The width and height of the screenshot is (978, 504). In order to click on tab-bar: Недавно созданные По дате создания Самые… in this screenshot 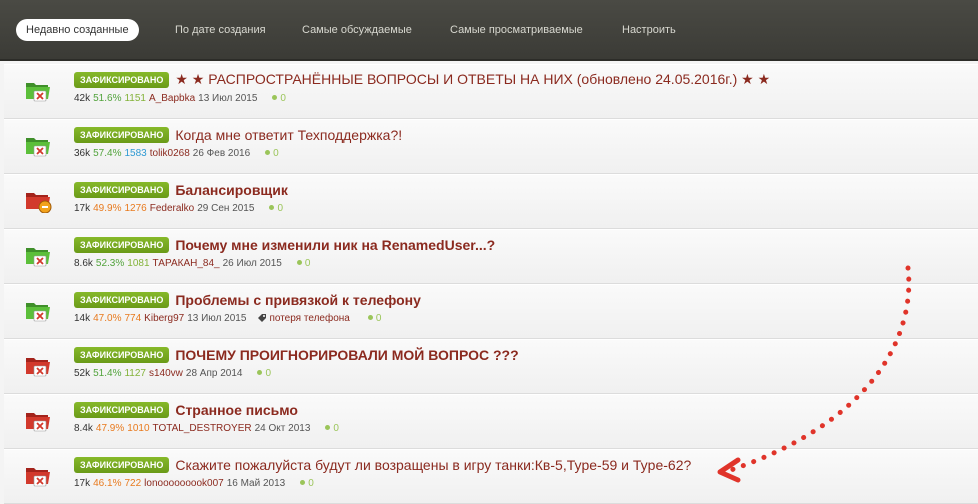, I will do `click(489, 30)`.